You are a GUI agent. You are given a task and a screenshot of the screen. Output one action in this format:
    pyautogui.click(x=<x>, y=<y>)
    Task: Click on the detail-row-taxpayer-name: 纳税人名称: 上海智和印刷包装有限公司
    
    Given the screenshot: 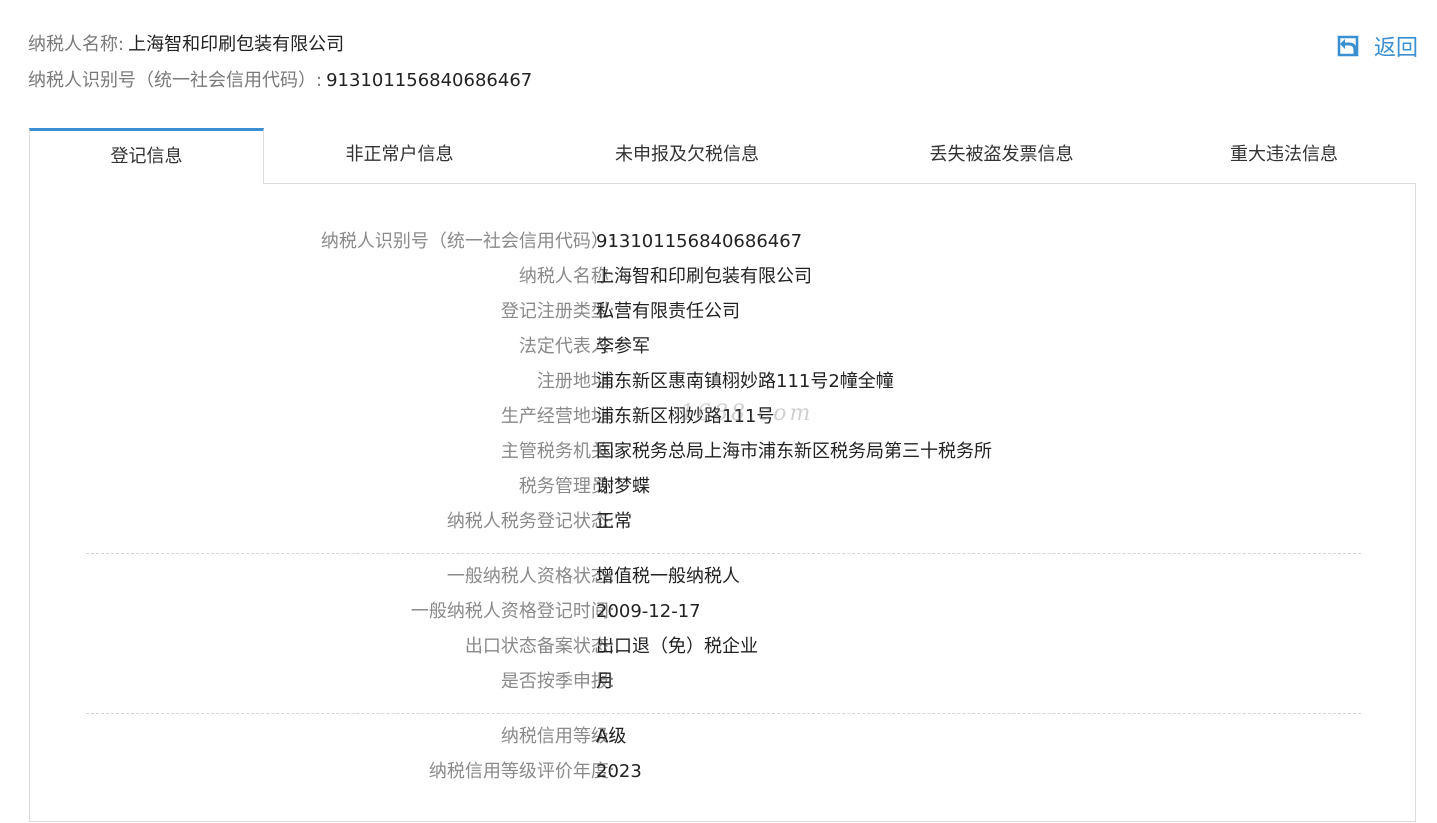 What is the action you would take?
    pyautogui.click(x=722, y=277)
    